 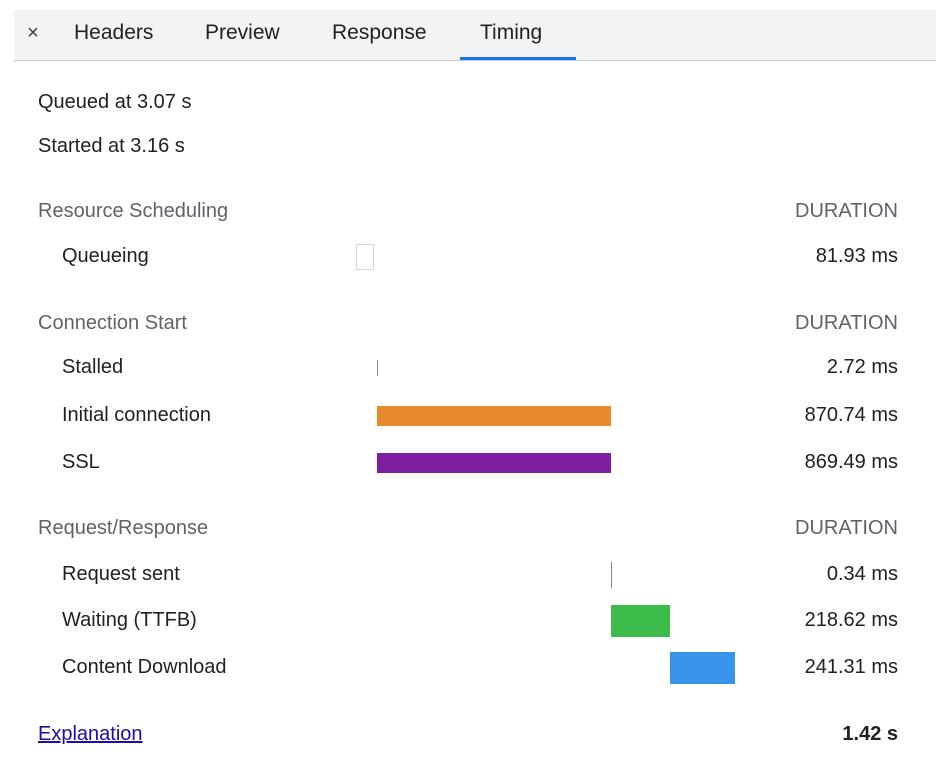 I want to click on started-at-text: Started at 3.16 s, so click(x=111, y=146).